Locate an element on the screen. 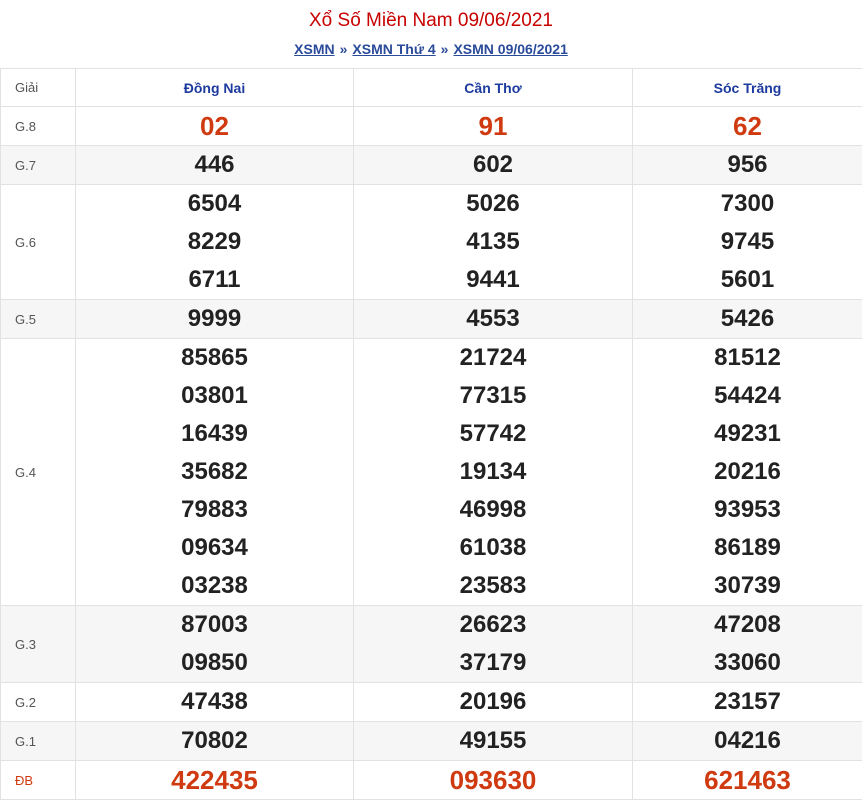 Image resolution: width=862 pixels, height=804 pixels. winning-number: 4553 is located at coordinates (493, 318).